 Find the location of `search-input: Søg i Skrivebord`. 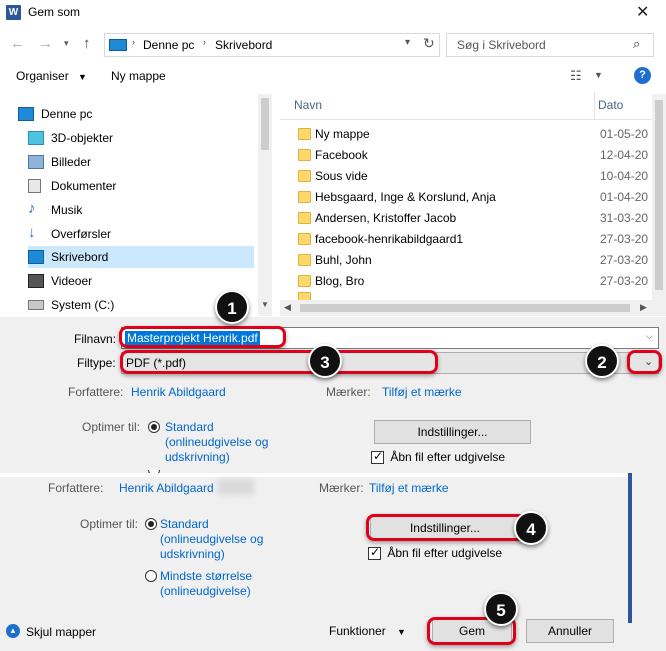

search-input: Søg i Skrivebord is located at coordinates (501, 45).